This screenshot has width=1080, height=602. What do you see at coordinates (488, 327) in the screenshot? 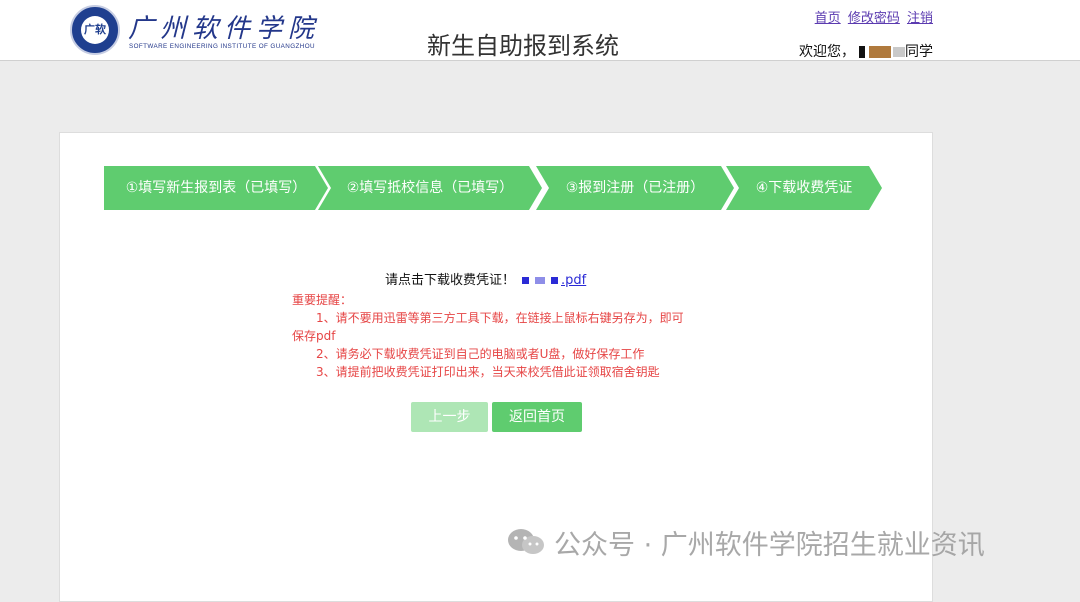
I see `notice-item: 1、请不要用迅雷等第三方工具下载，在链接上鼠标右键另存为，即可保存pdf` at bounding box center [488, 327].